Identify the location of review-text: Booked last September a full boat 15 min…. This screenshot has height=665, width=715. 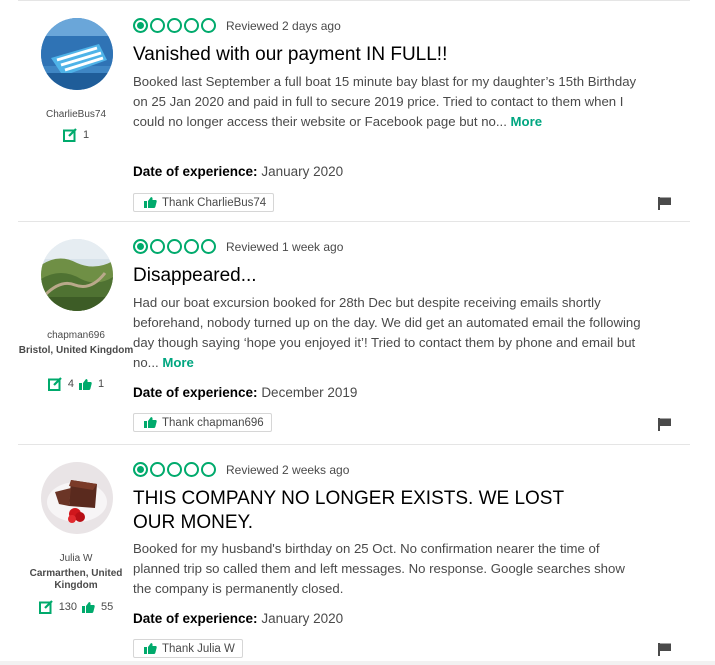
(385, 101).